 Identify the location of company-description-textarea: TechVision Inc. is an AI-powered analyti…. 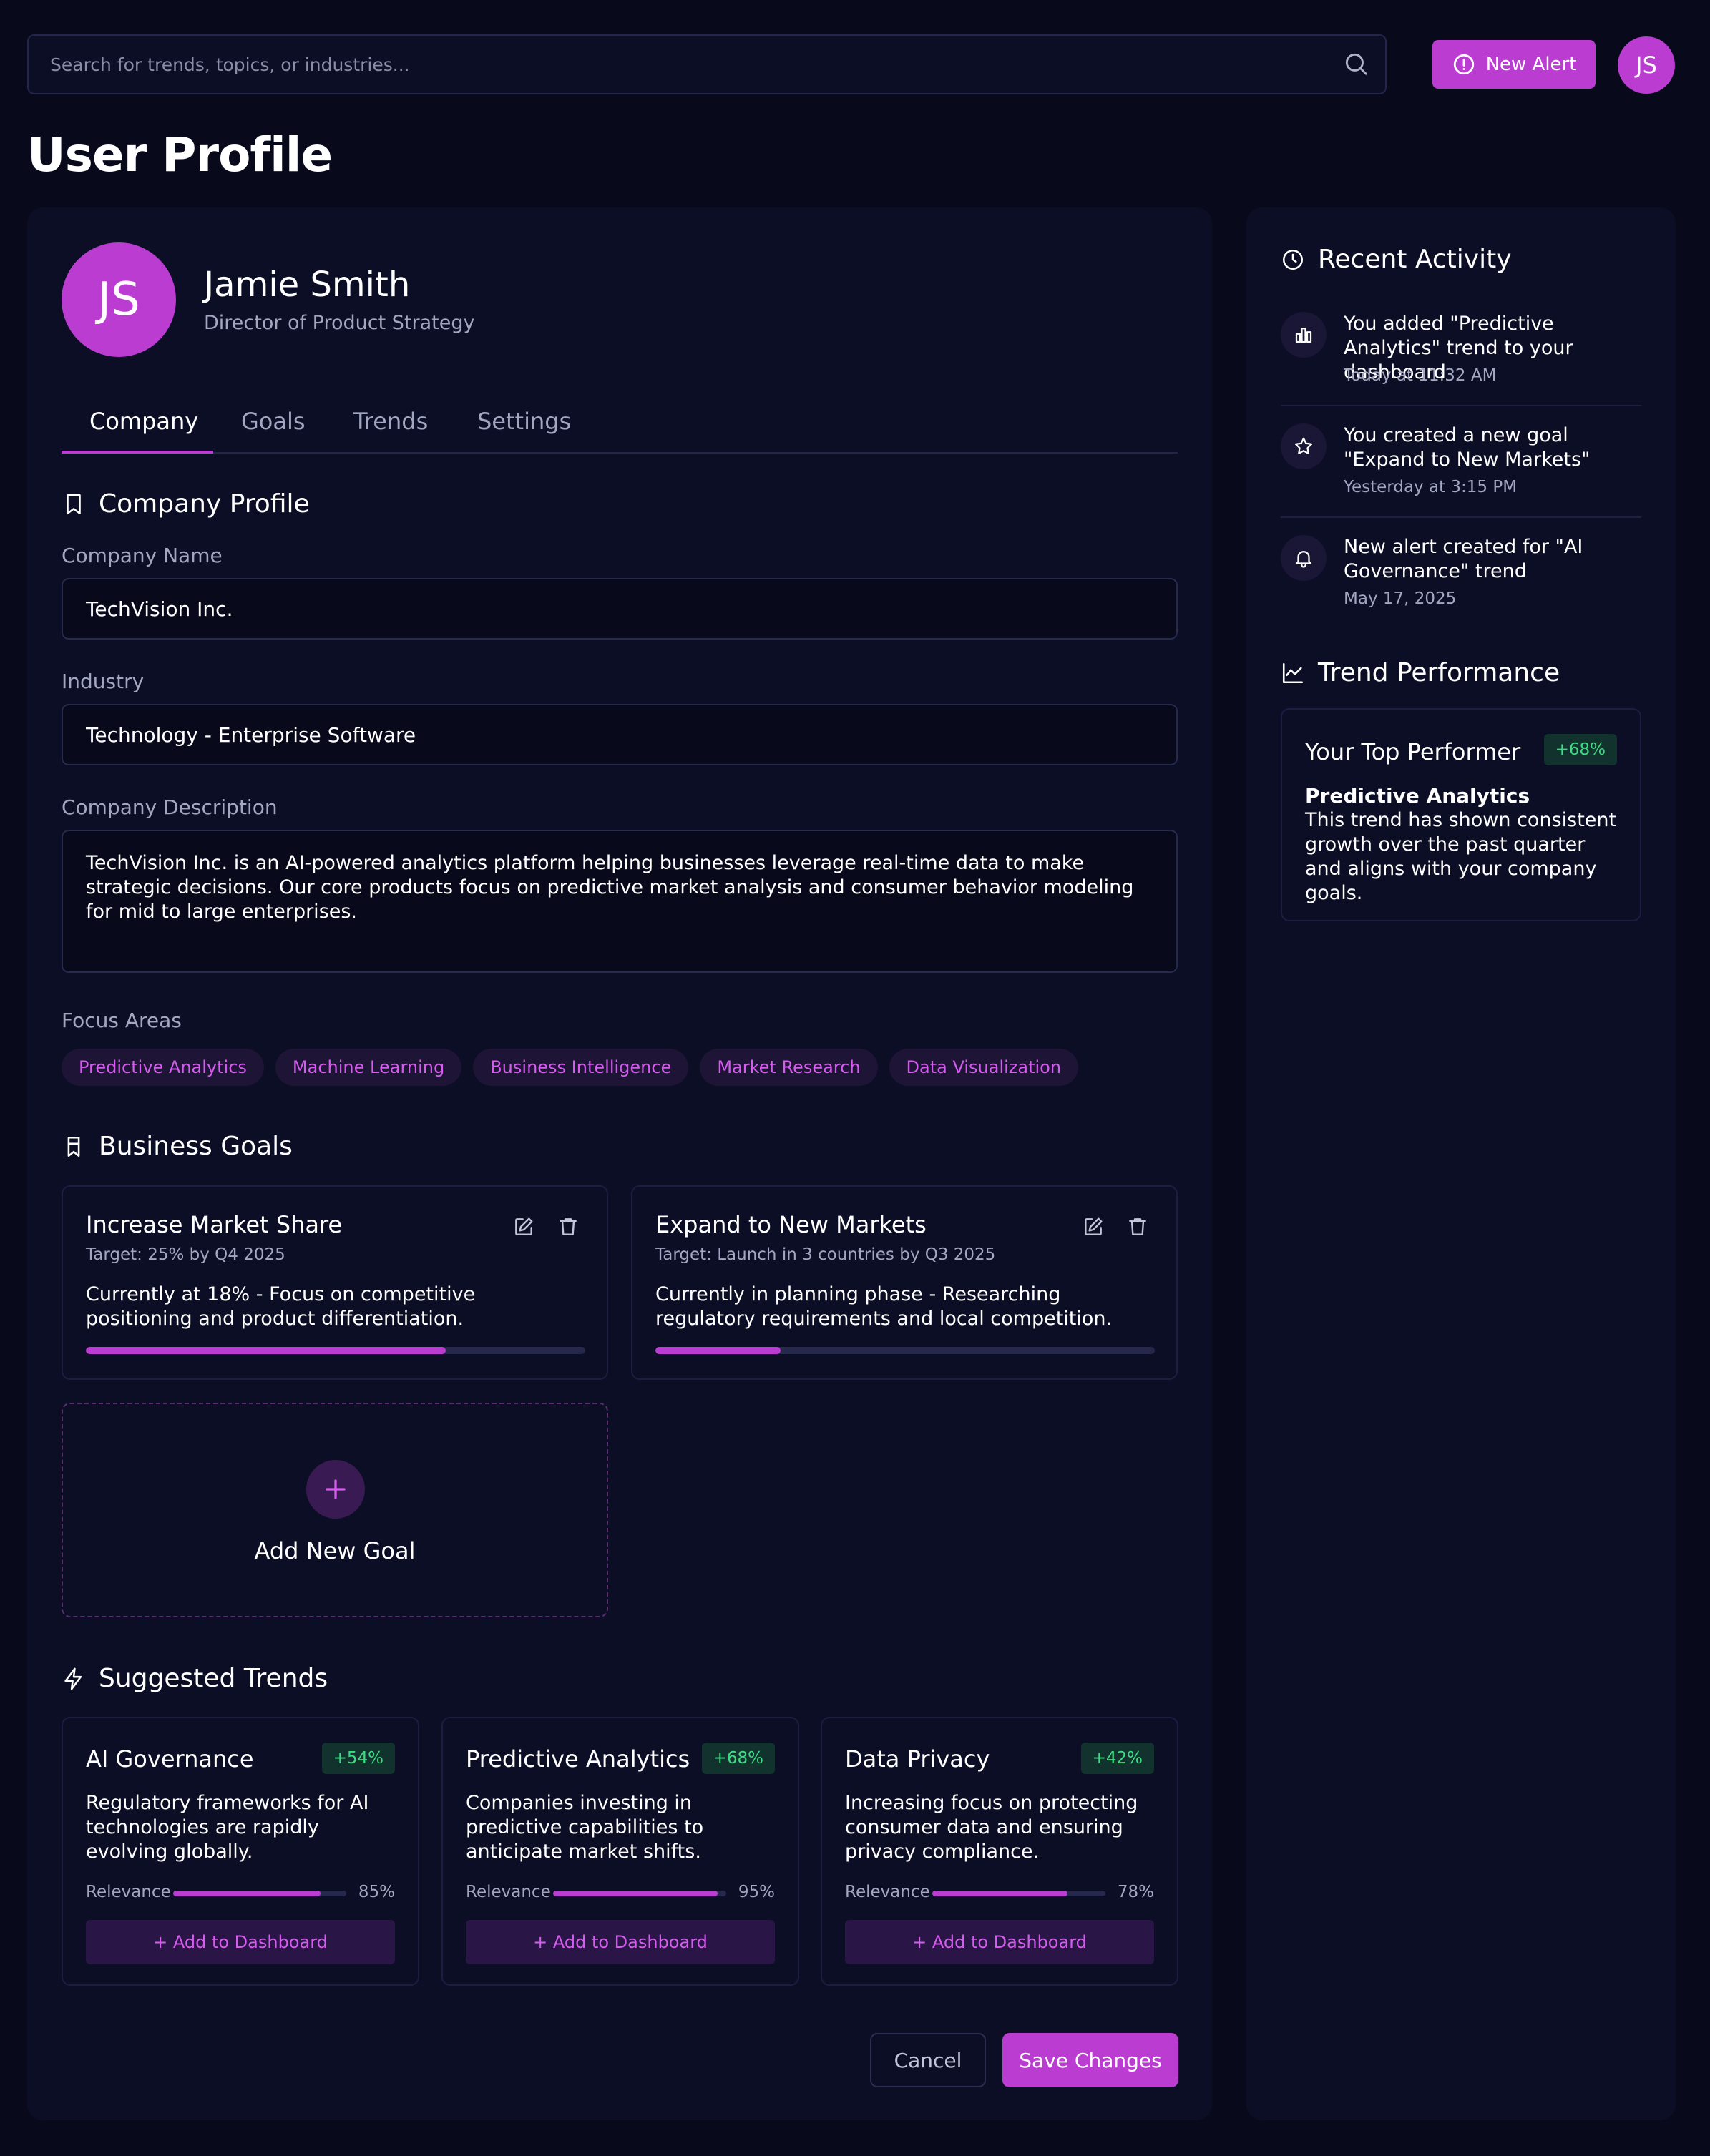
(620, 902).